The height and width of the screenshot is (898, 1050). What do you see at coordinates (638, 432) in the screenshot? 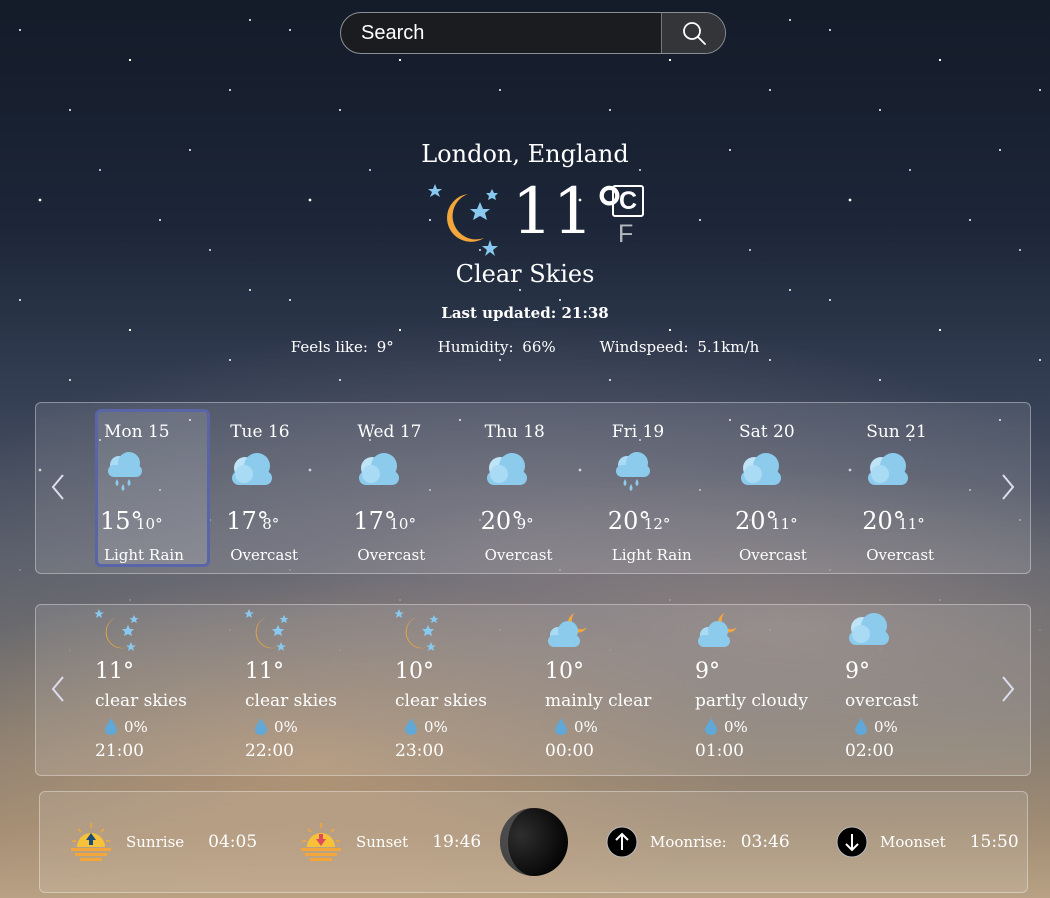
I see `daily-day-label: Fri 19` at bounding box center [638, 432].